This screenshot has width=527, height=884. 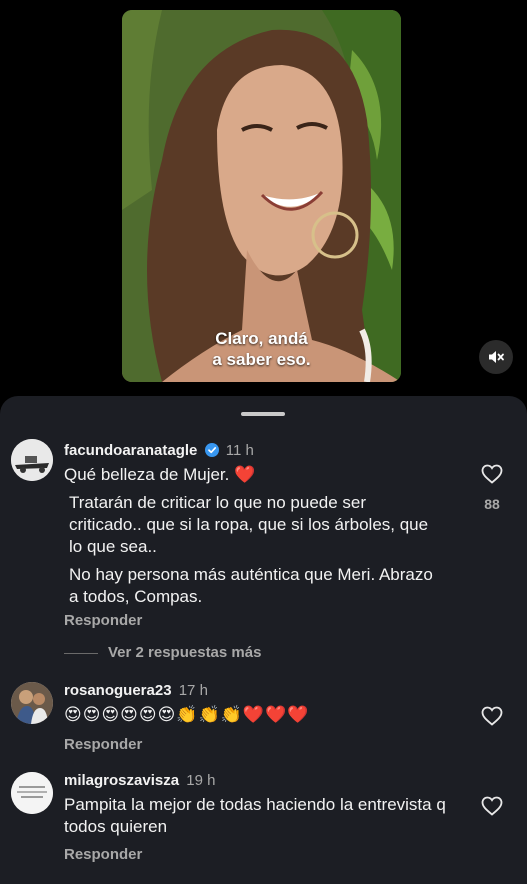 I want to click on comment-header: rosanoguera23 17 h, so click(x=136, y=690).